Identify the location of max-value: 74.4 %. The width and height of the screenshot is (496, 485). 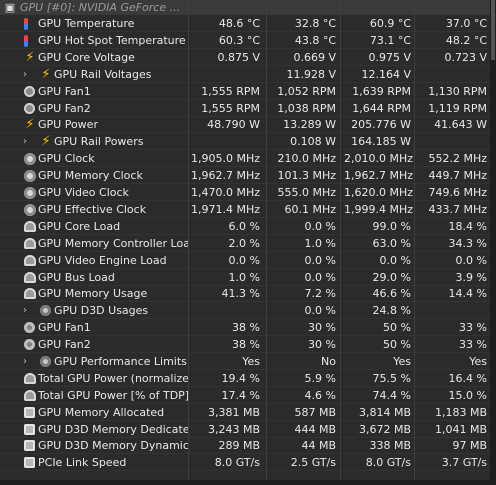
(391, 395).